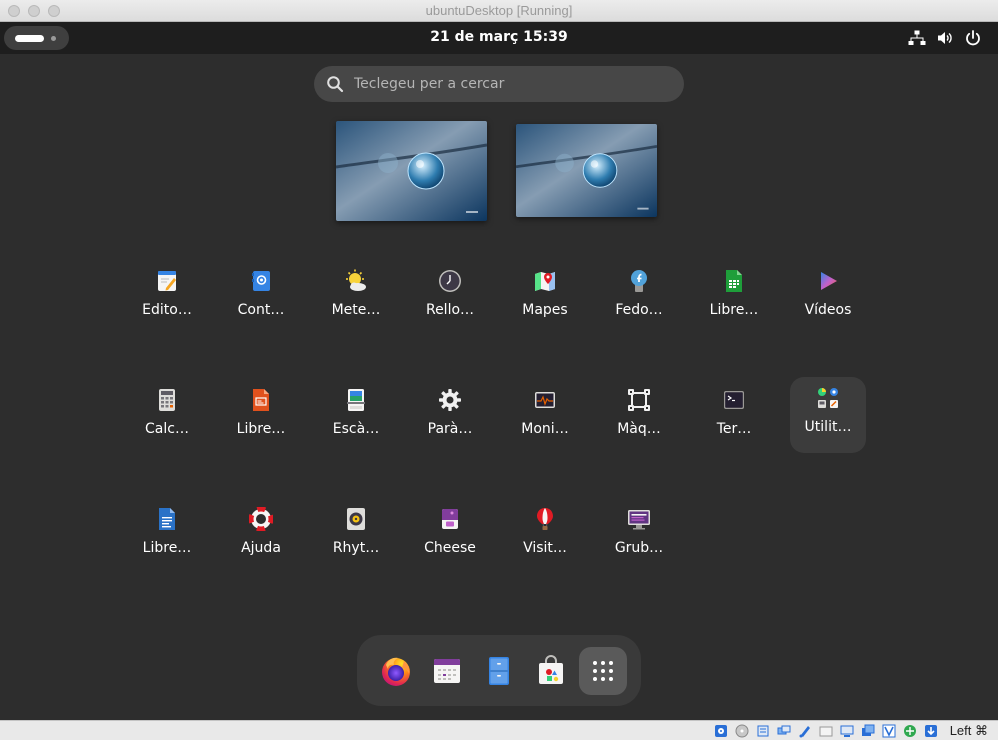 The width and height of the screenshot is (998, 740). Describe the element at coordinates (514, 84) in the screenshot. I see `search-input` at that location.